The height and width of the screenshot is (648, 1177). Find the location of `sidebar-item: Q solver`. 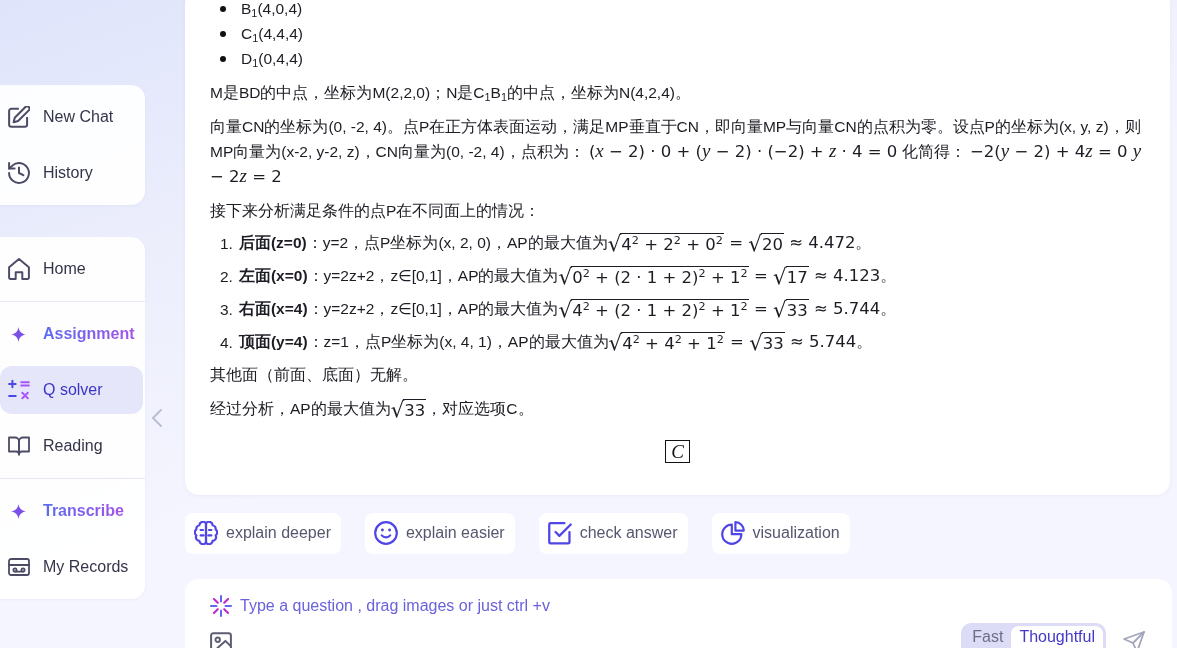

sidebar-item: Q solver is located at coordinates (71, 390).